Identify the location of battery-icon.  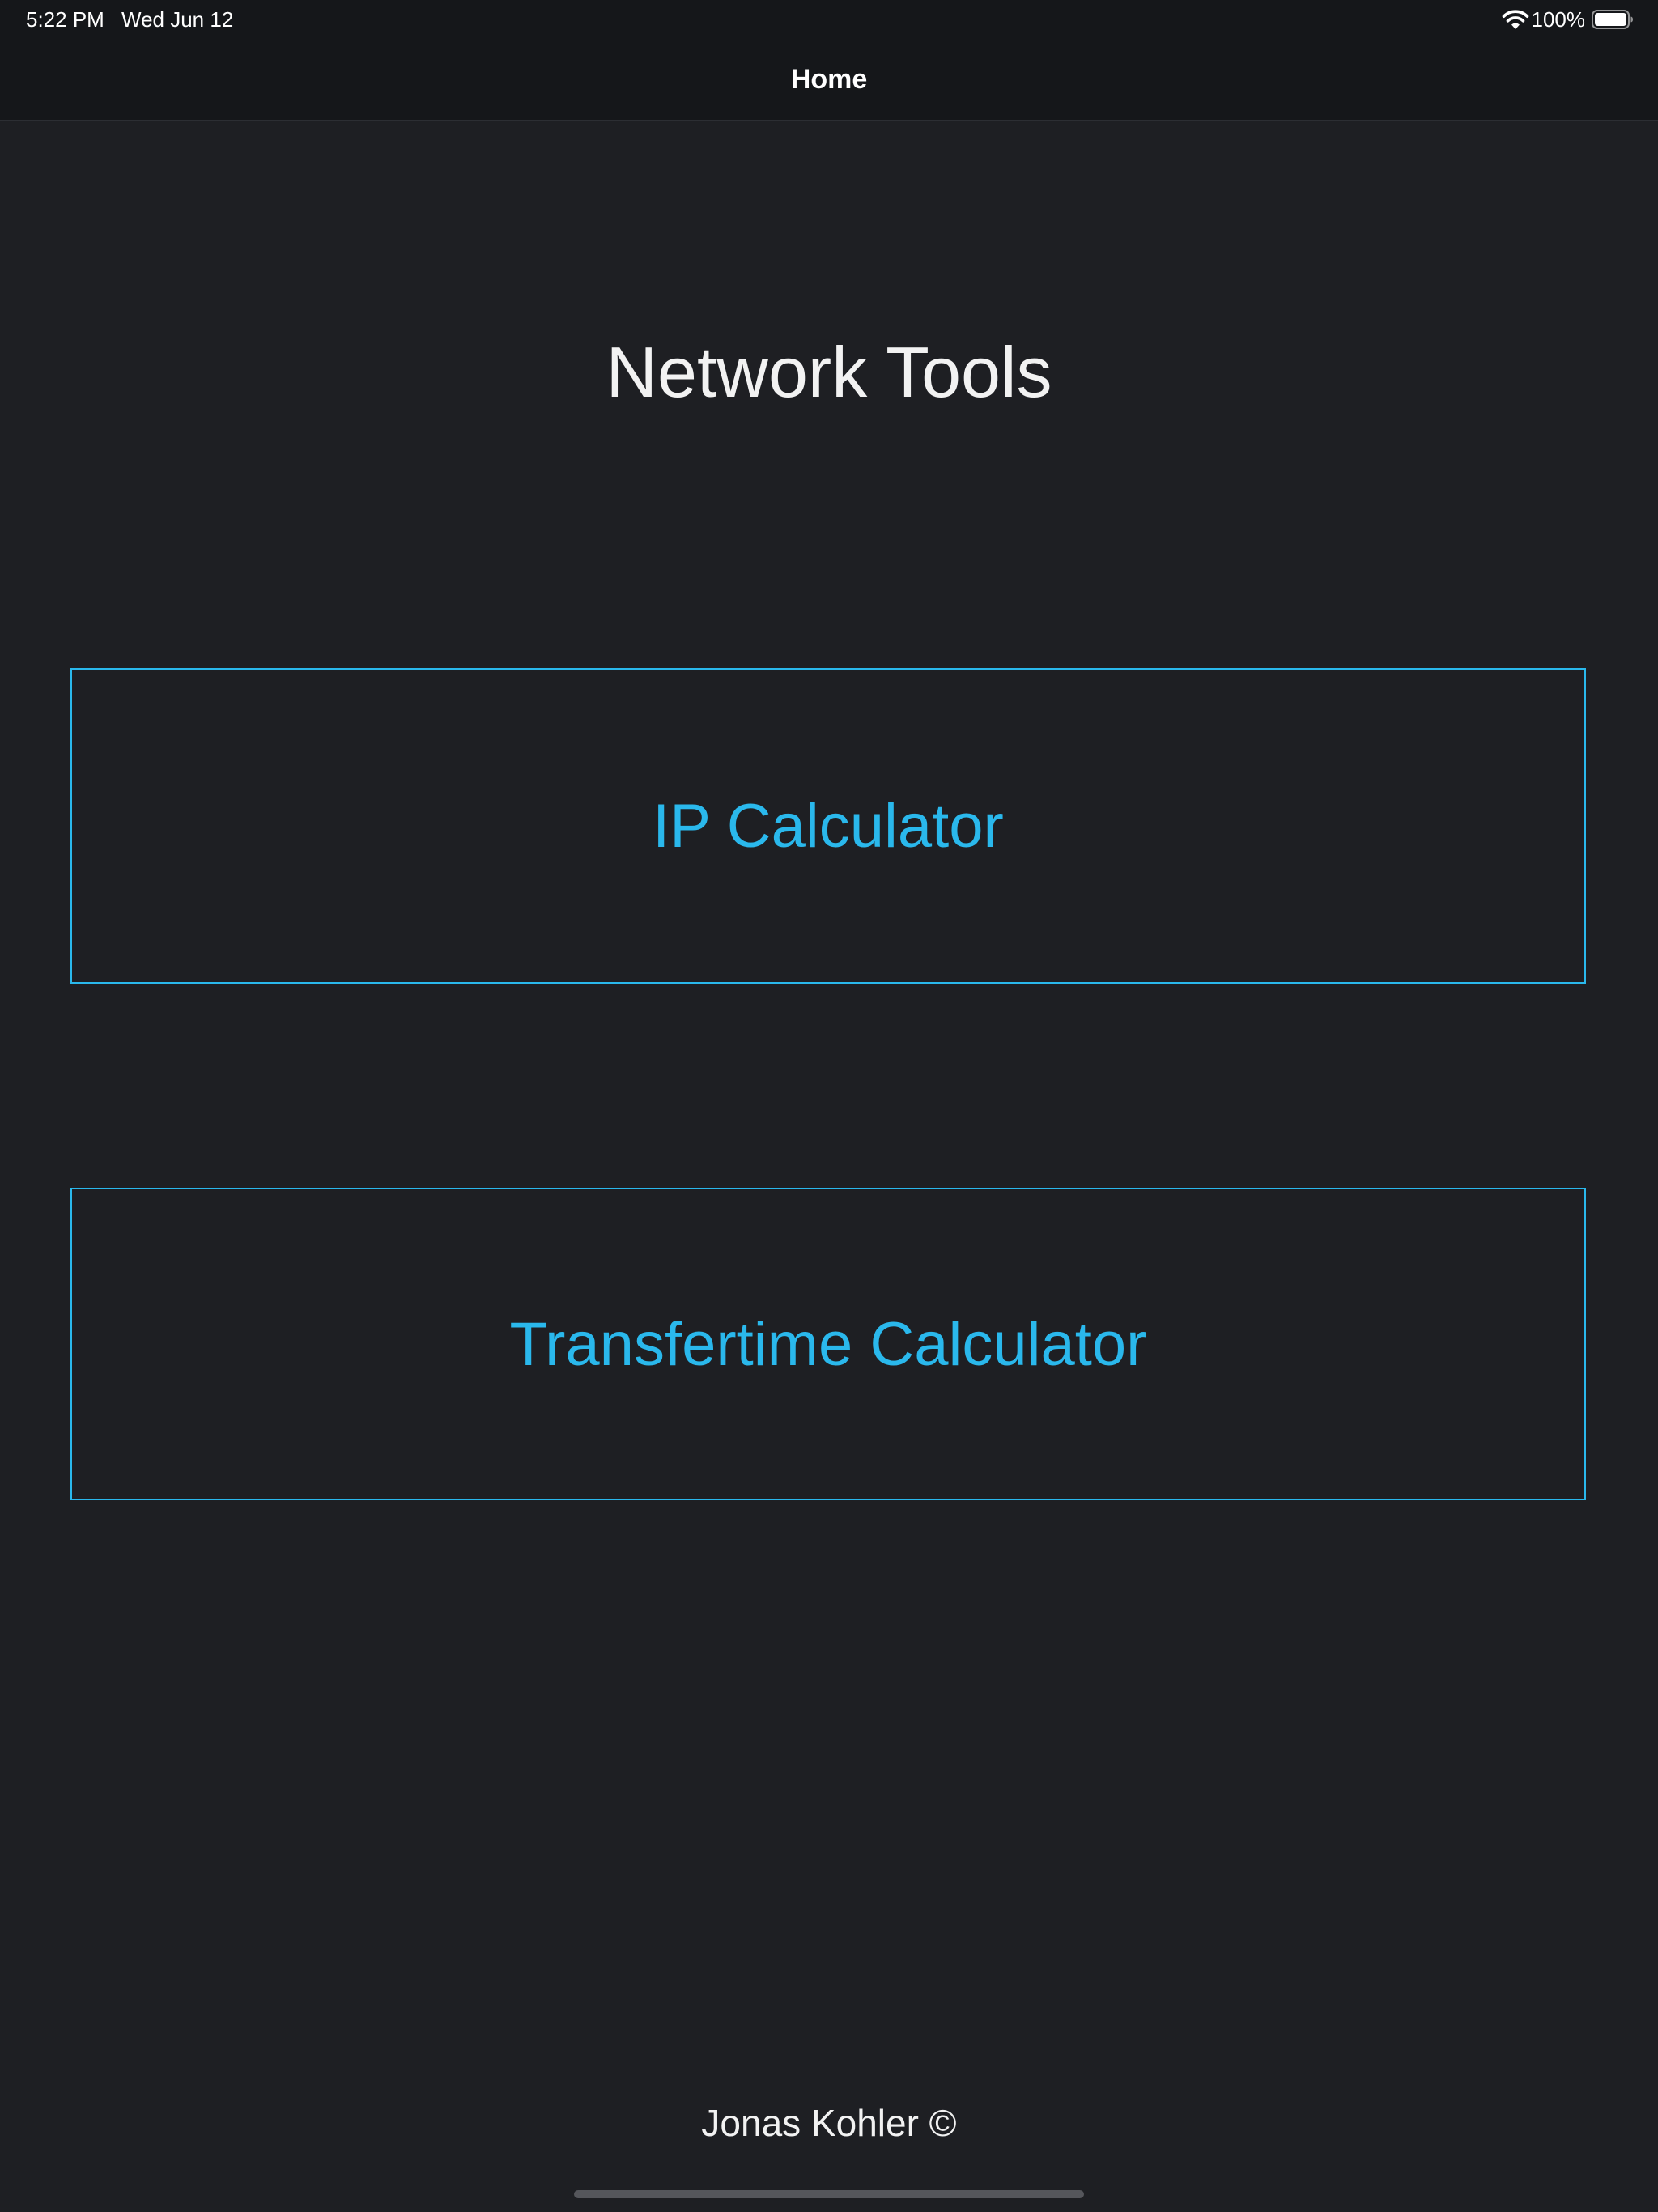
(1612, 19).